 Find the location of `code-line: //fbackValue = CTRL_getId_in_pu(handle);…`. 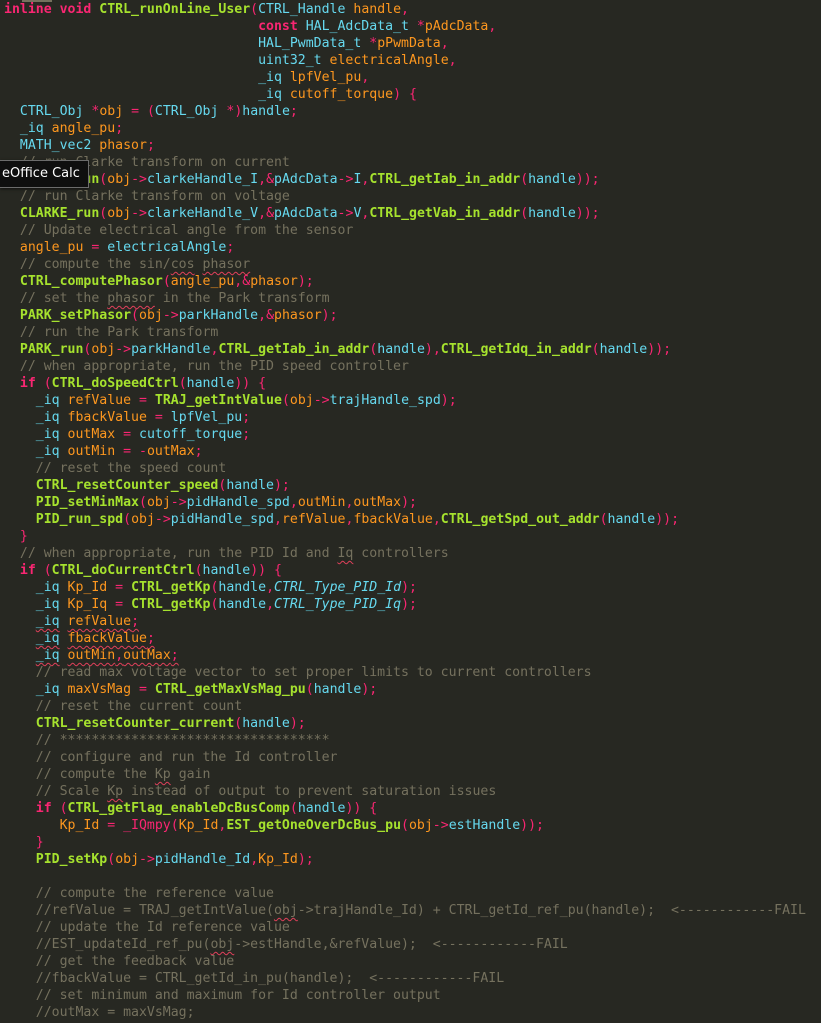

code-line: //fbackValue = CTRL_getId_in_pu(handle);… is located at coordinates (254, 978).